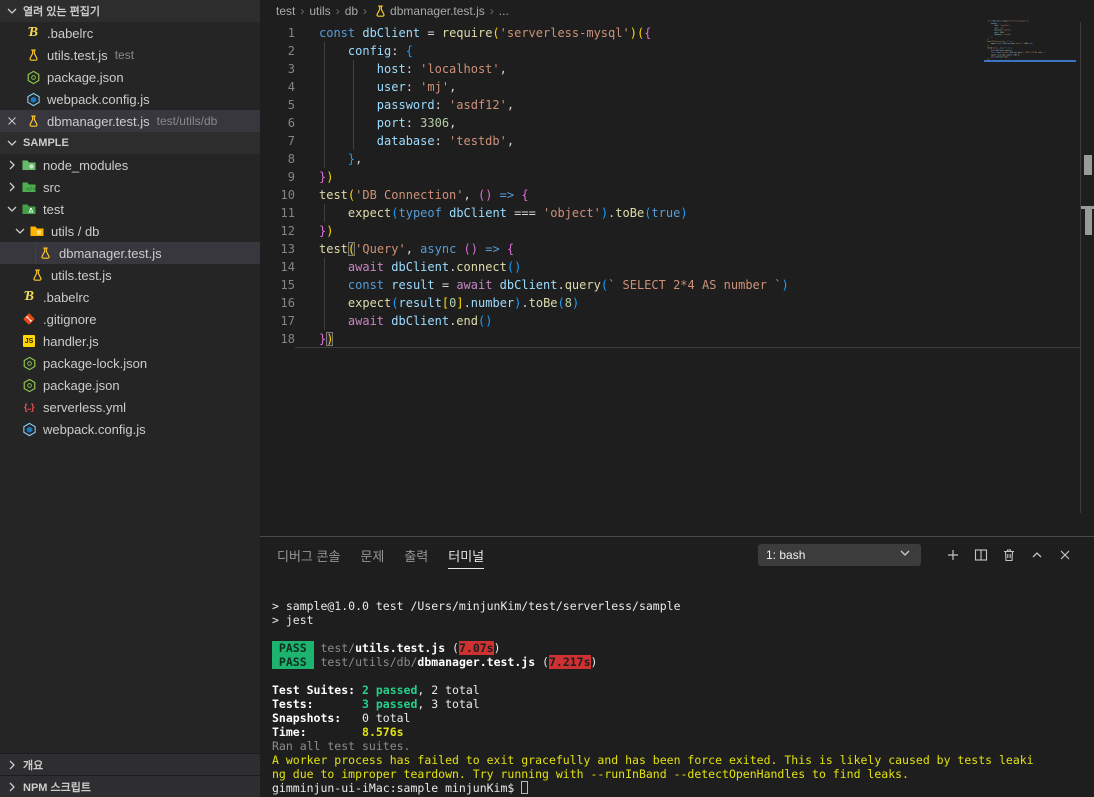  I want to click on breadcrumb-item: utils, so click(319, 11).